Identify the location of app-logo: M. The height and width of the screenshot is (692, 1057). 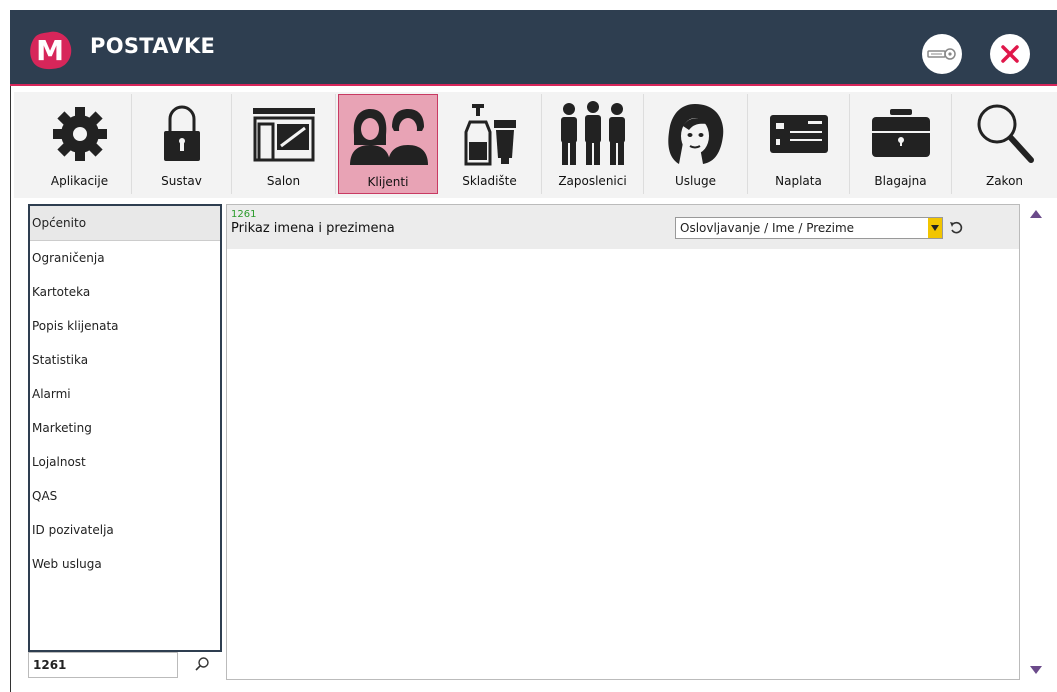
(51, 50).